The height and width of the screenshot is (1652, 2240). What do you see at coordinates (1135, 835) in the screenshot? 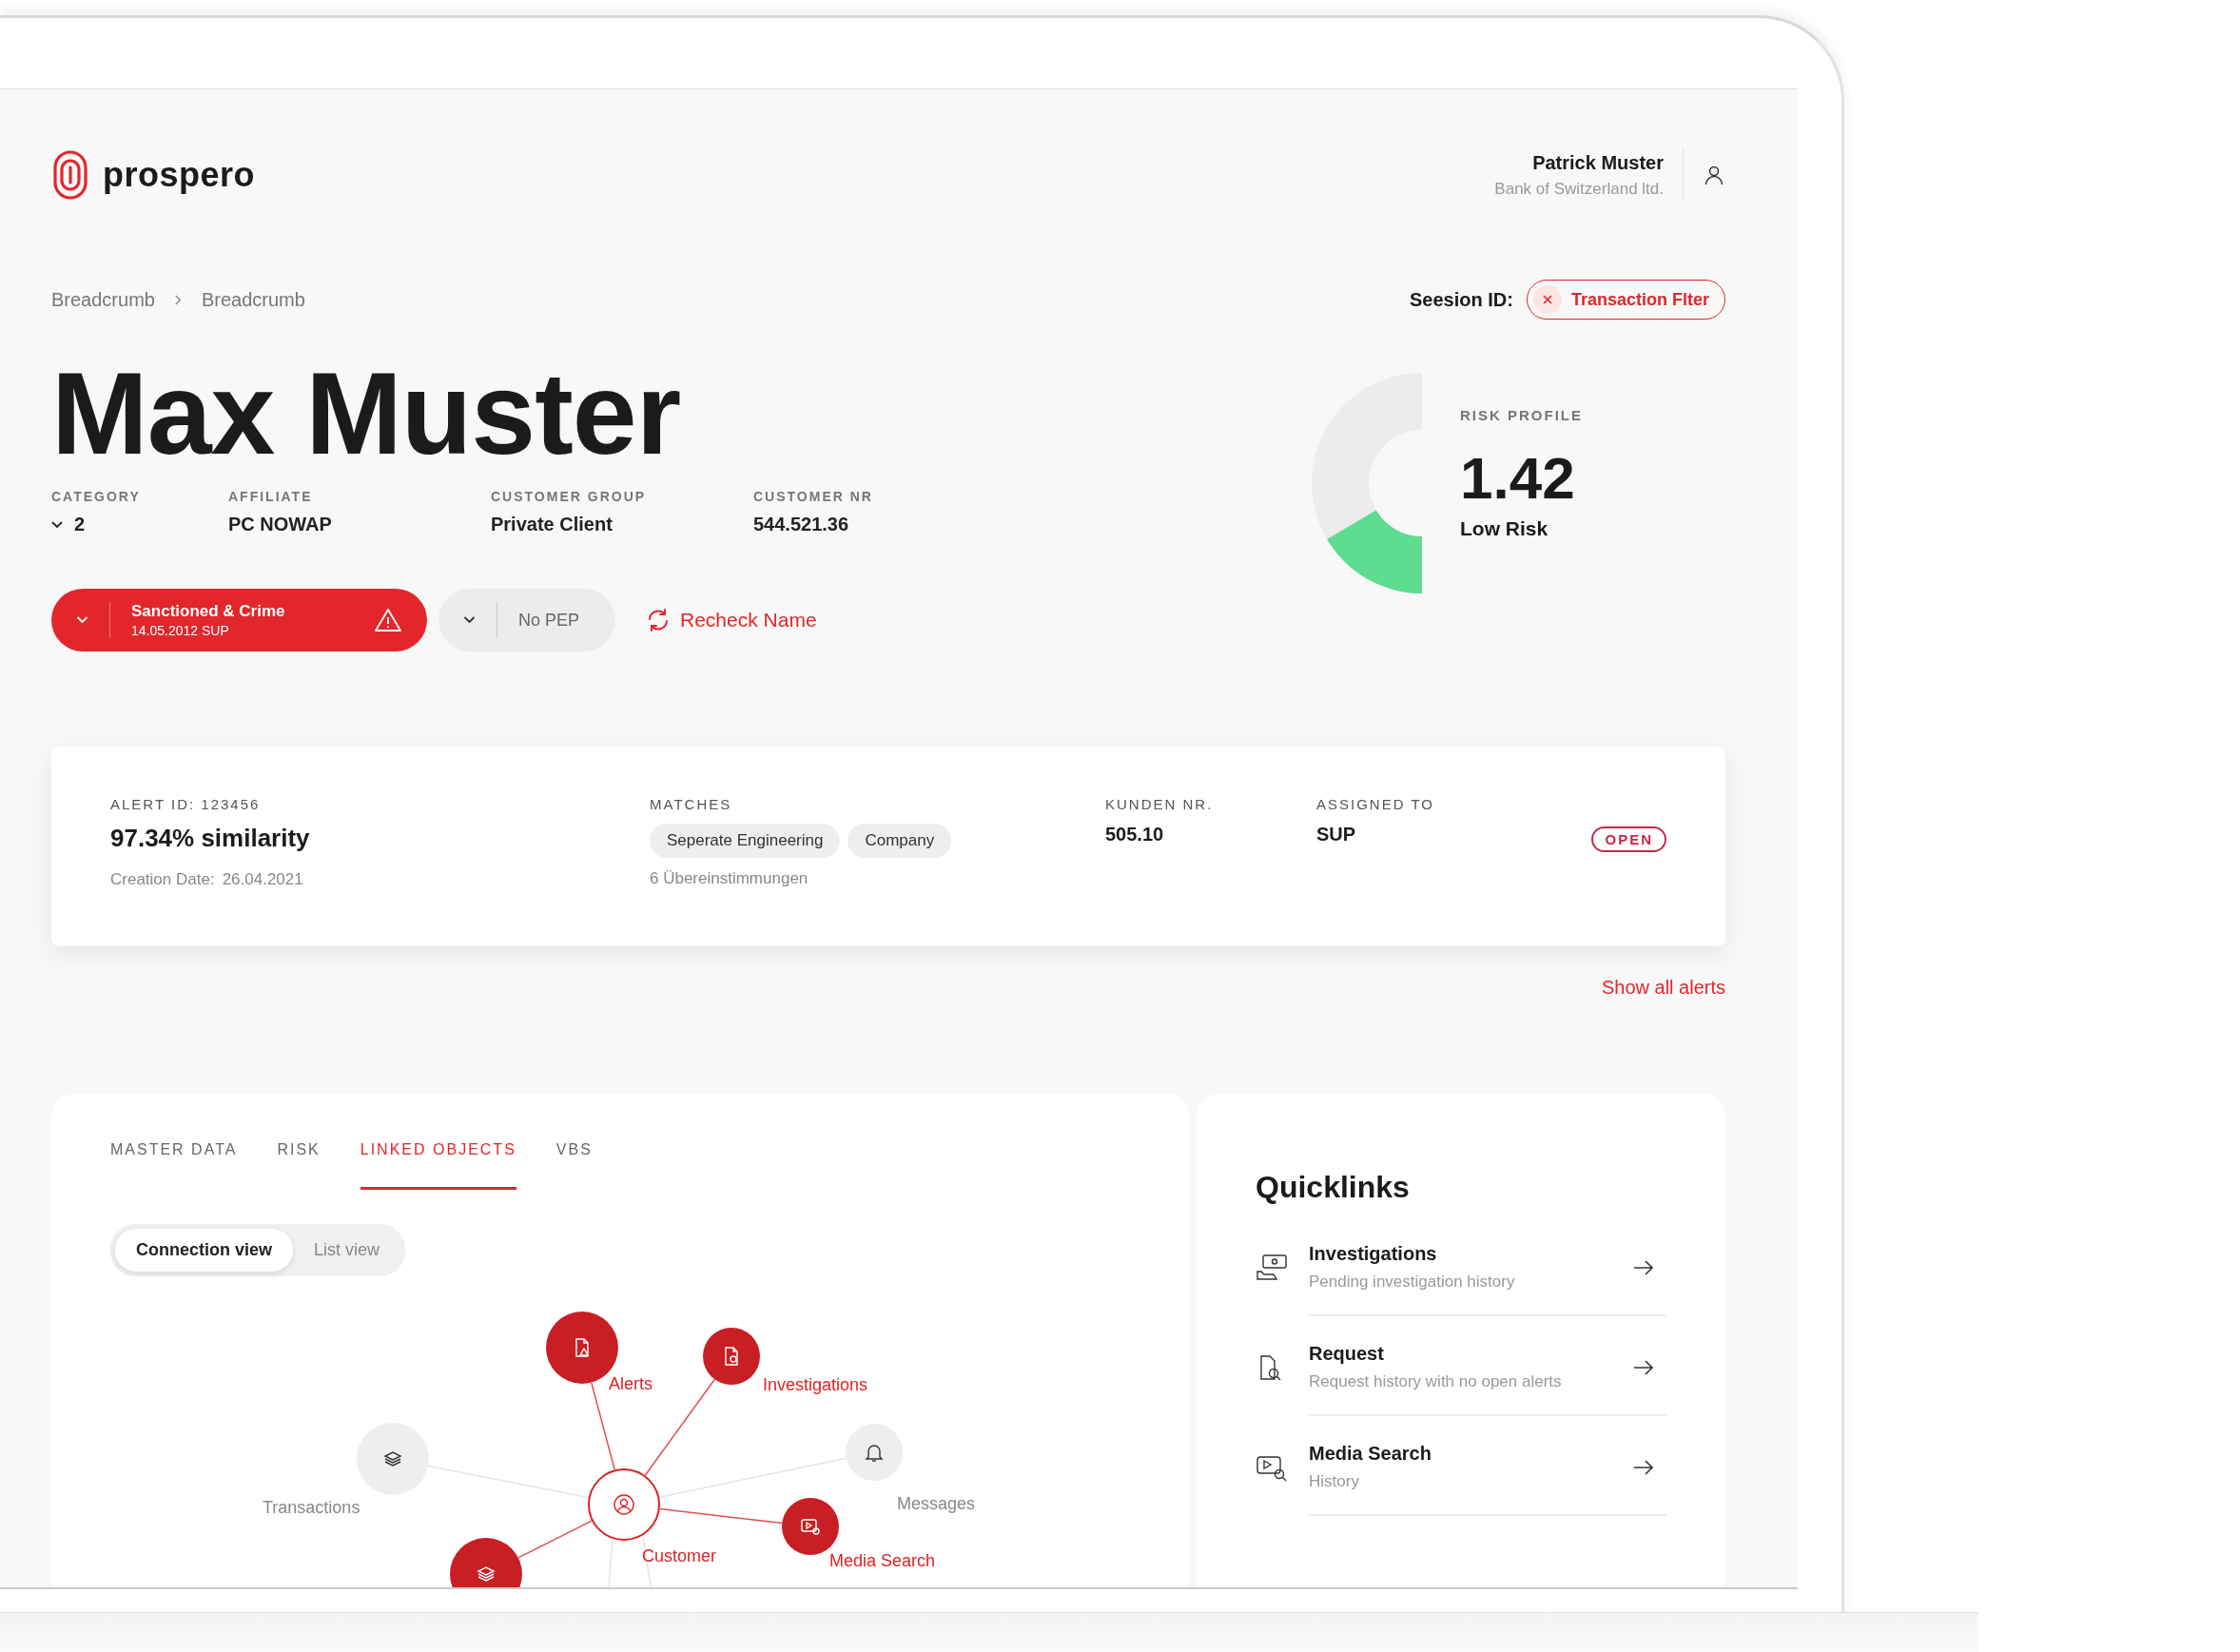
I see `kunden-nr-value: 505.10` at bounding box center [1135, 835].